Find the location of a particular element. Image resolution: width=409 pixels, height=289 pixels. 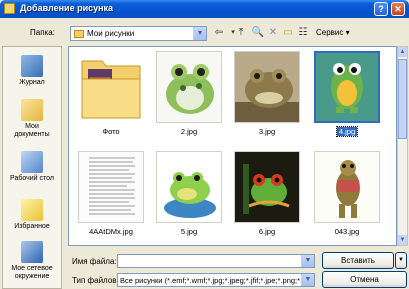

place-label: Избранное is located at coordinates (32, 226).